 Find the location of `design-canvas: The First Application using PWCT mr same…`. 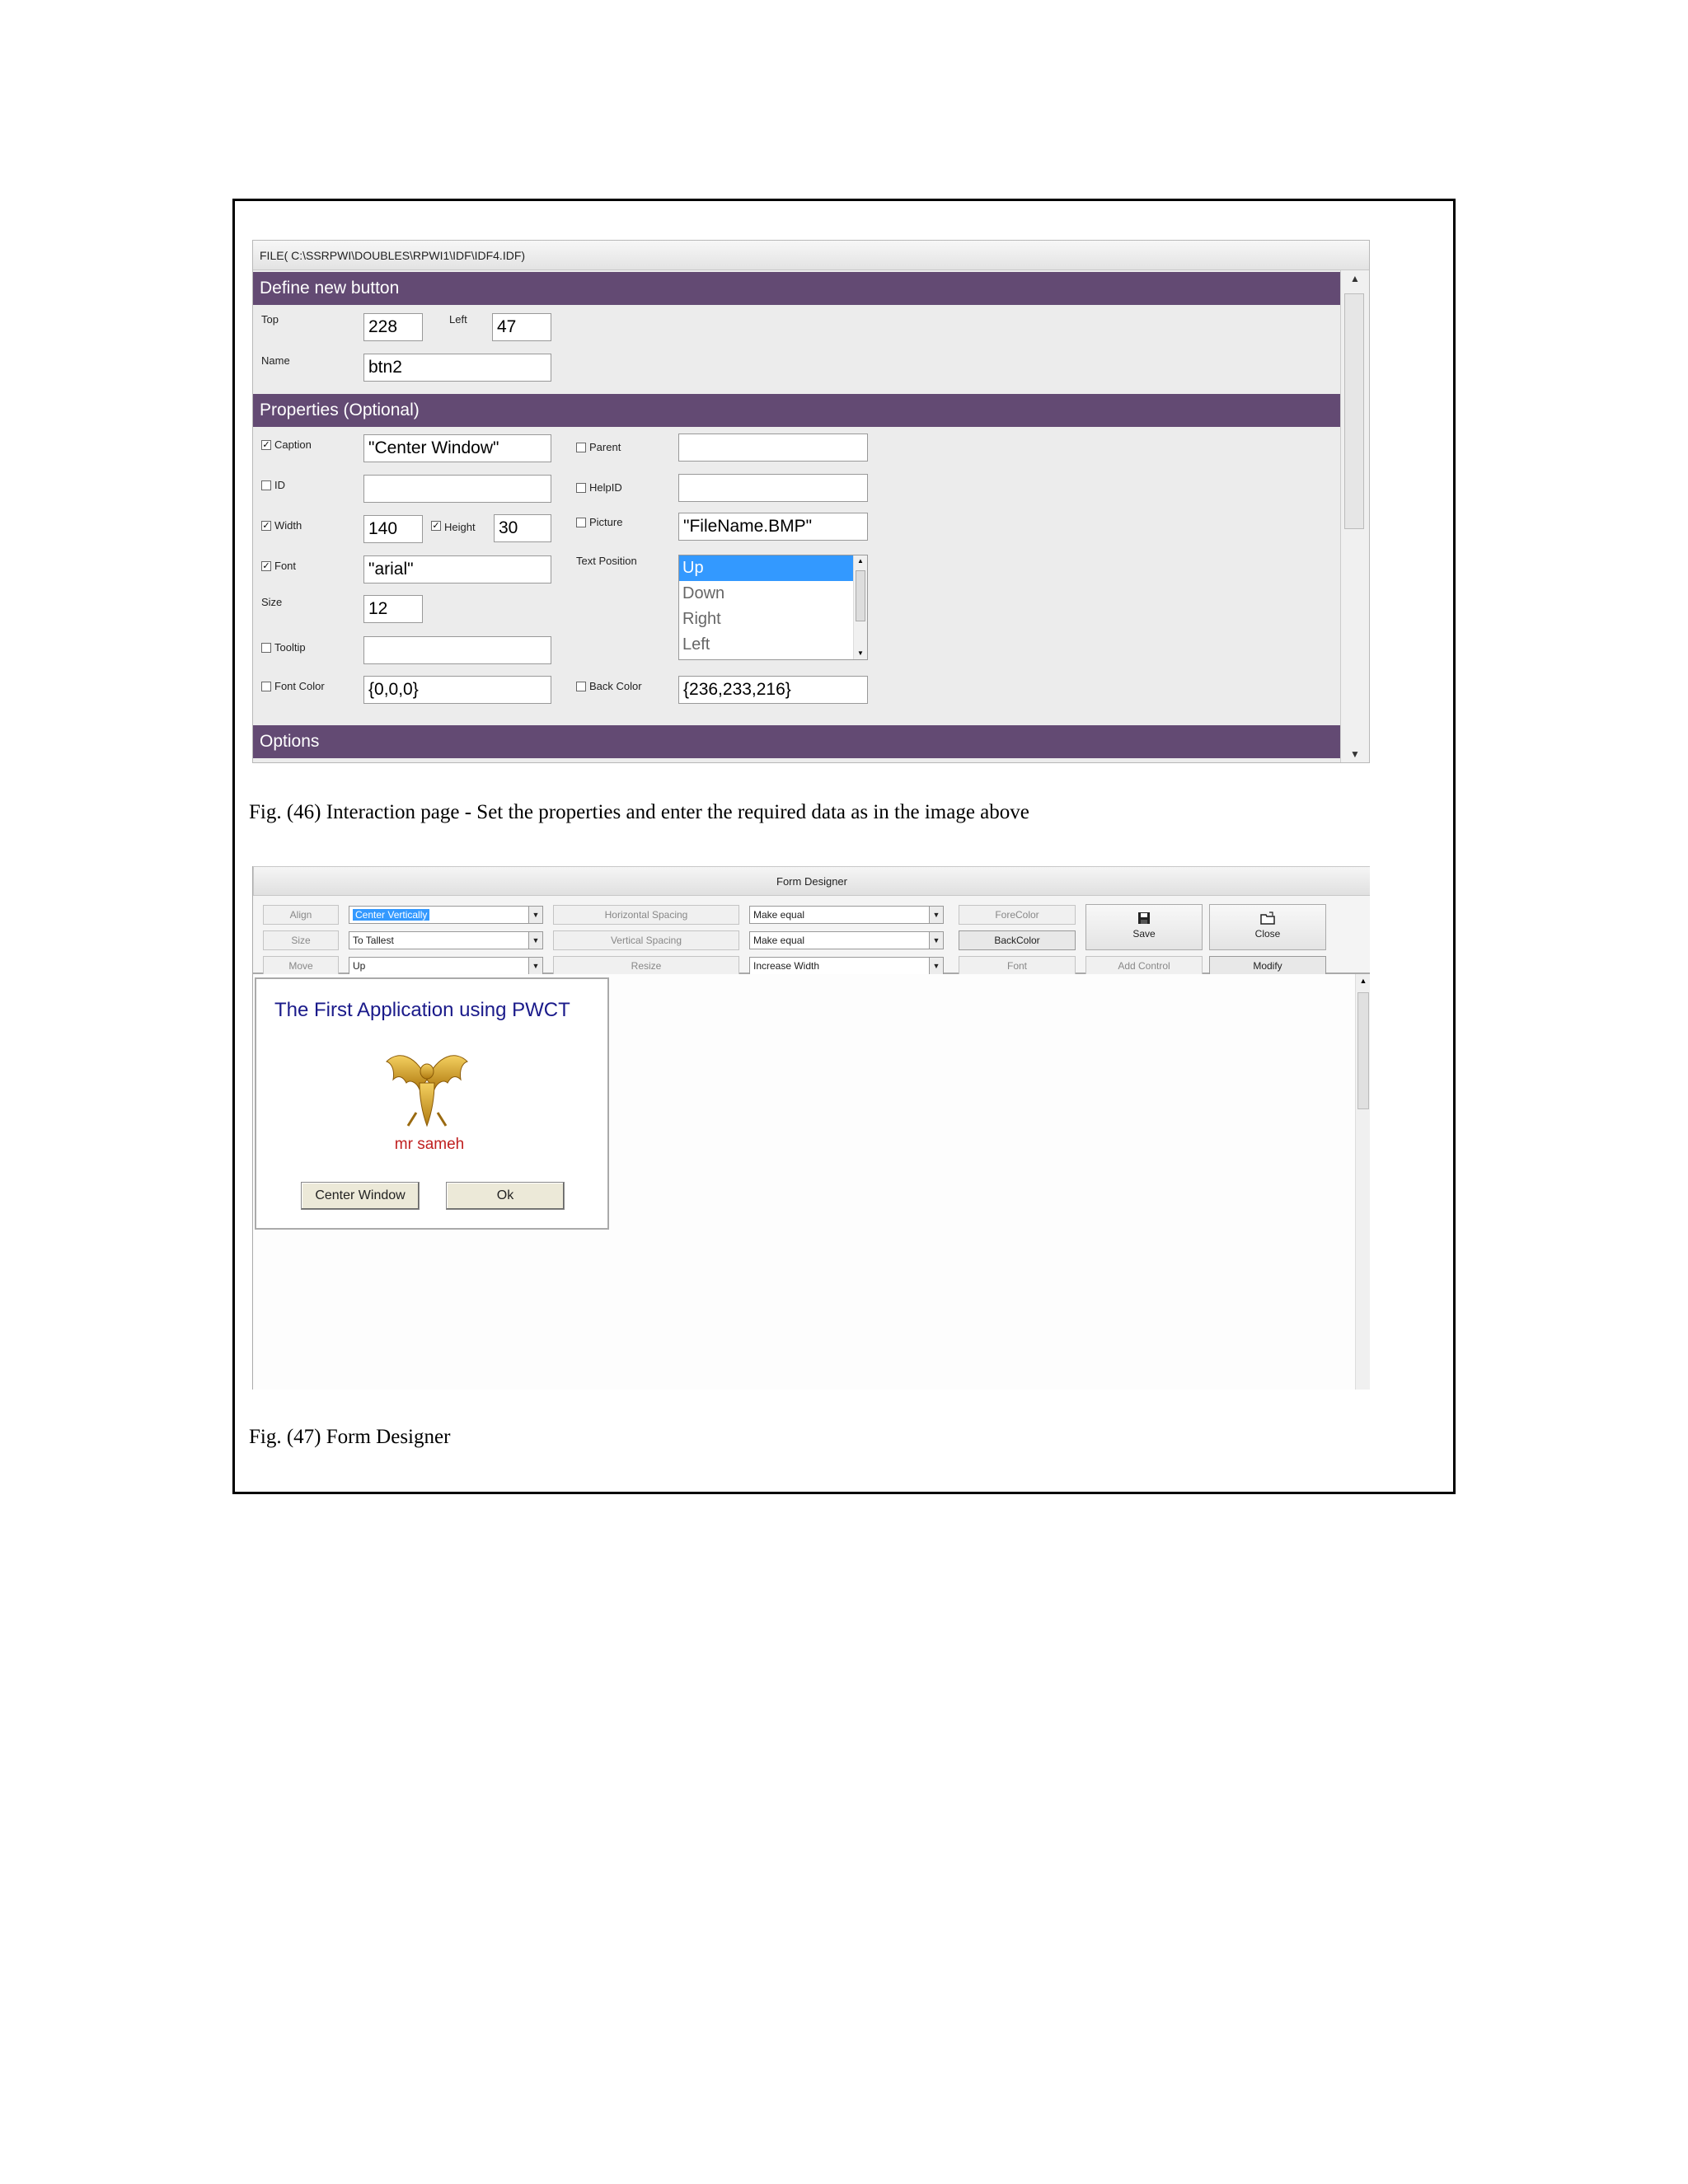

design-canvas: The First Application using PWCT mr same… is located at coordinates (811, 1182).